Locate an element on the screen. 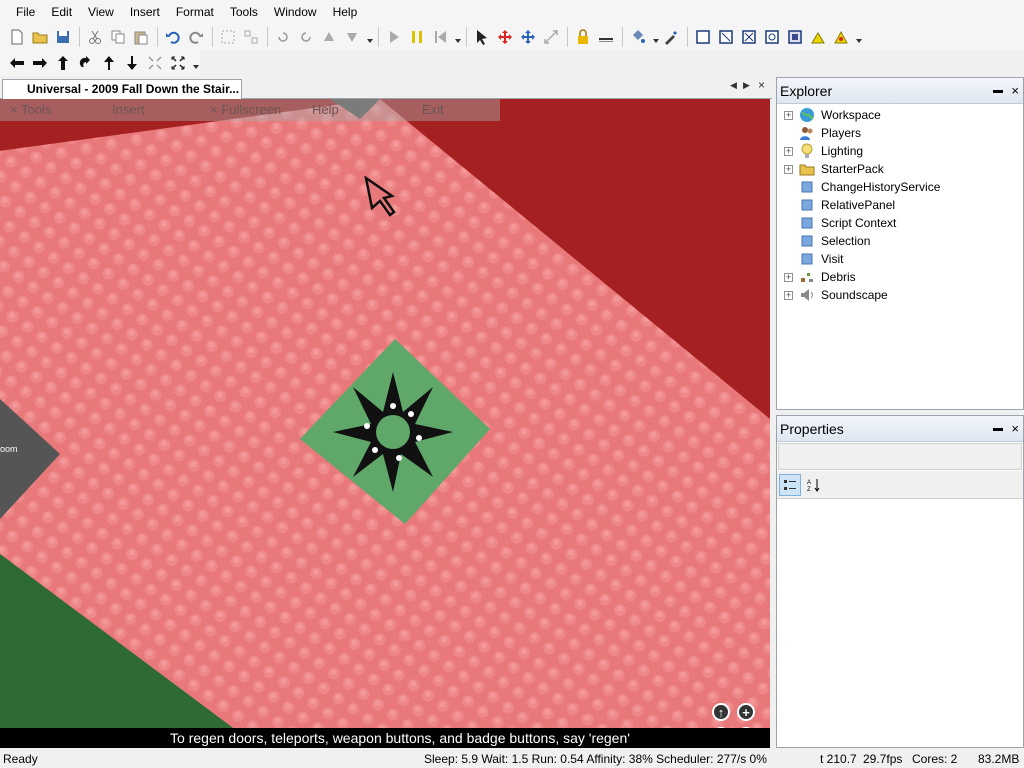 This screenshot has width=1024, height=768. categorized-icon is located at coordinates (790, 484).